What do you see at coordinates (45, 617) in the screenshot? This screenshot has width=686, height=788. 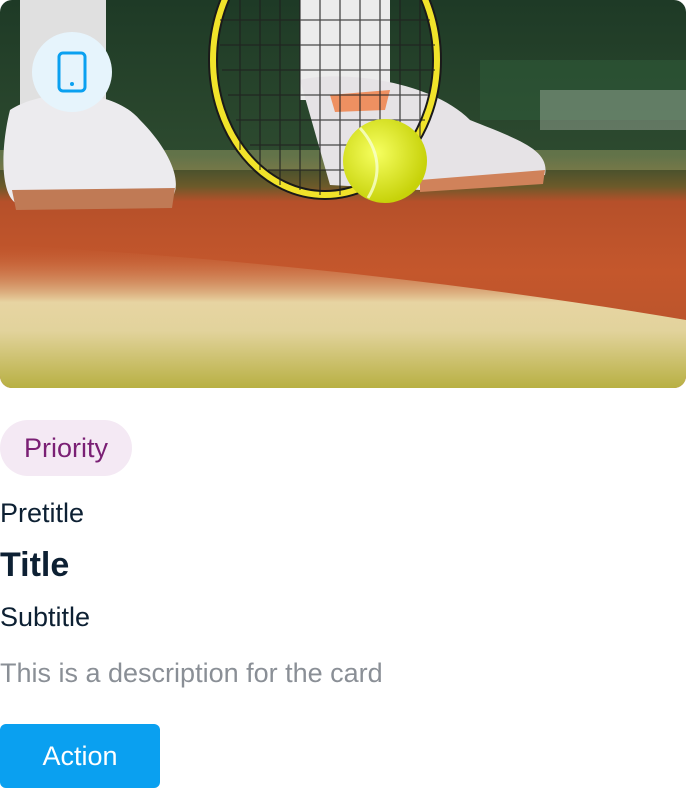 I see `card-subtitle: Subtitle` at bounding box center [45, 617].